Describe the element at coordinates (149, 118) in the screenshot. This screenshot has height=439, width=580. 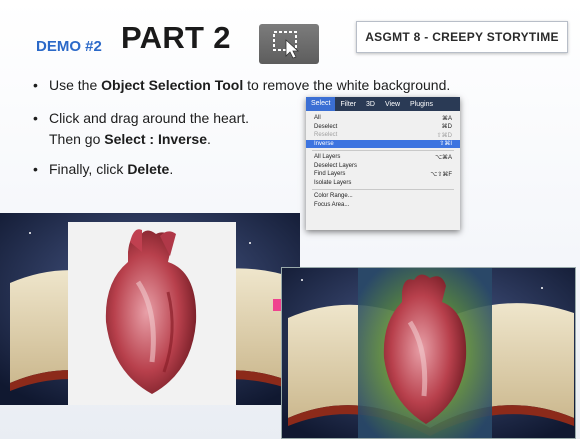
I see `bullet-text: Click and drag around the heart.` at that location.